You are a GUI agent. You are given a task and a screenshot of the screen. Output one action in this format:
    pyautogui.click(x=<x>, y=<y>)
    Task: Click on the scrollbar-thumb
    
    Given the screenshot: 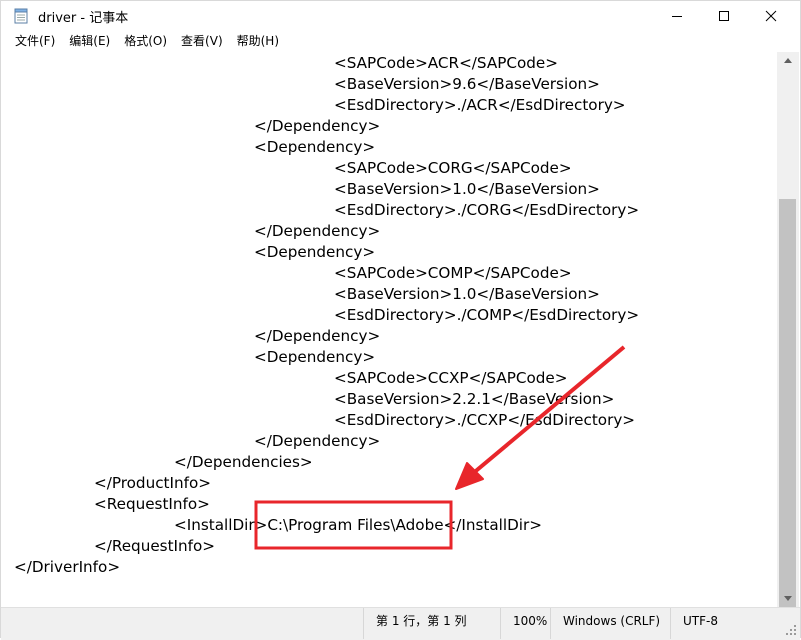 What is the action you would take?
    pyautogui.click(x=787, y=419)
    